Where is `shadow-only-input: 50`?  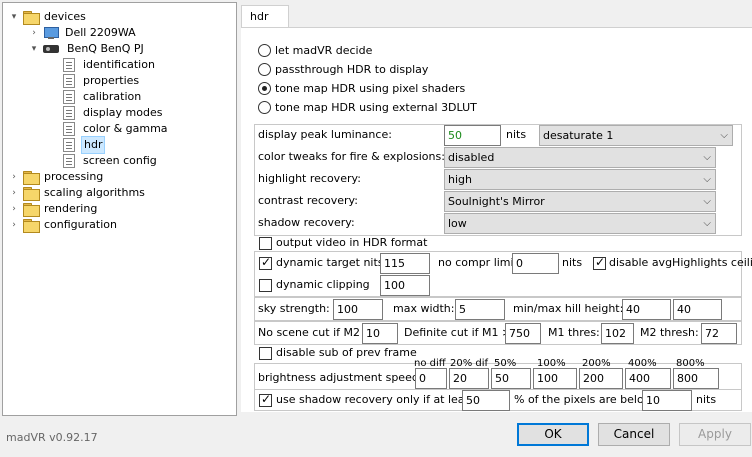
shadow-only-input: 50 is located at coordinates (486, 400).